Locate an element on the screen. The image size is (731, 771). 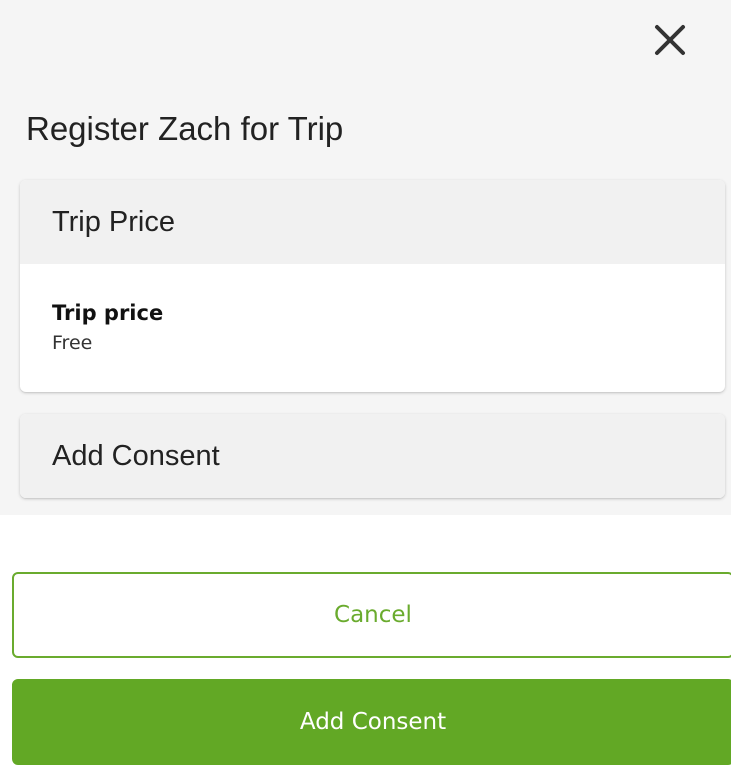
add-consent-card: Add Consent is located at coordinates (372, 456).